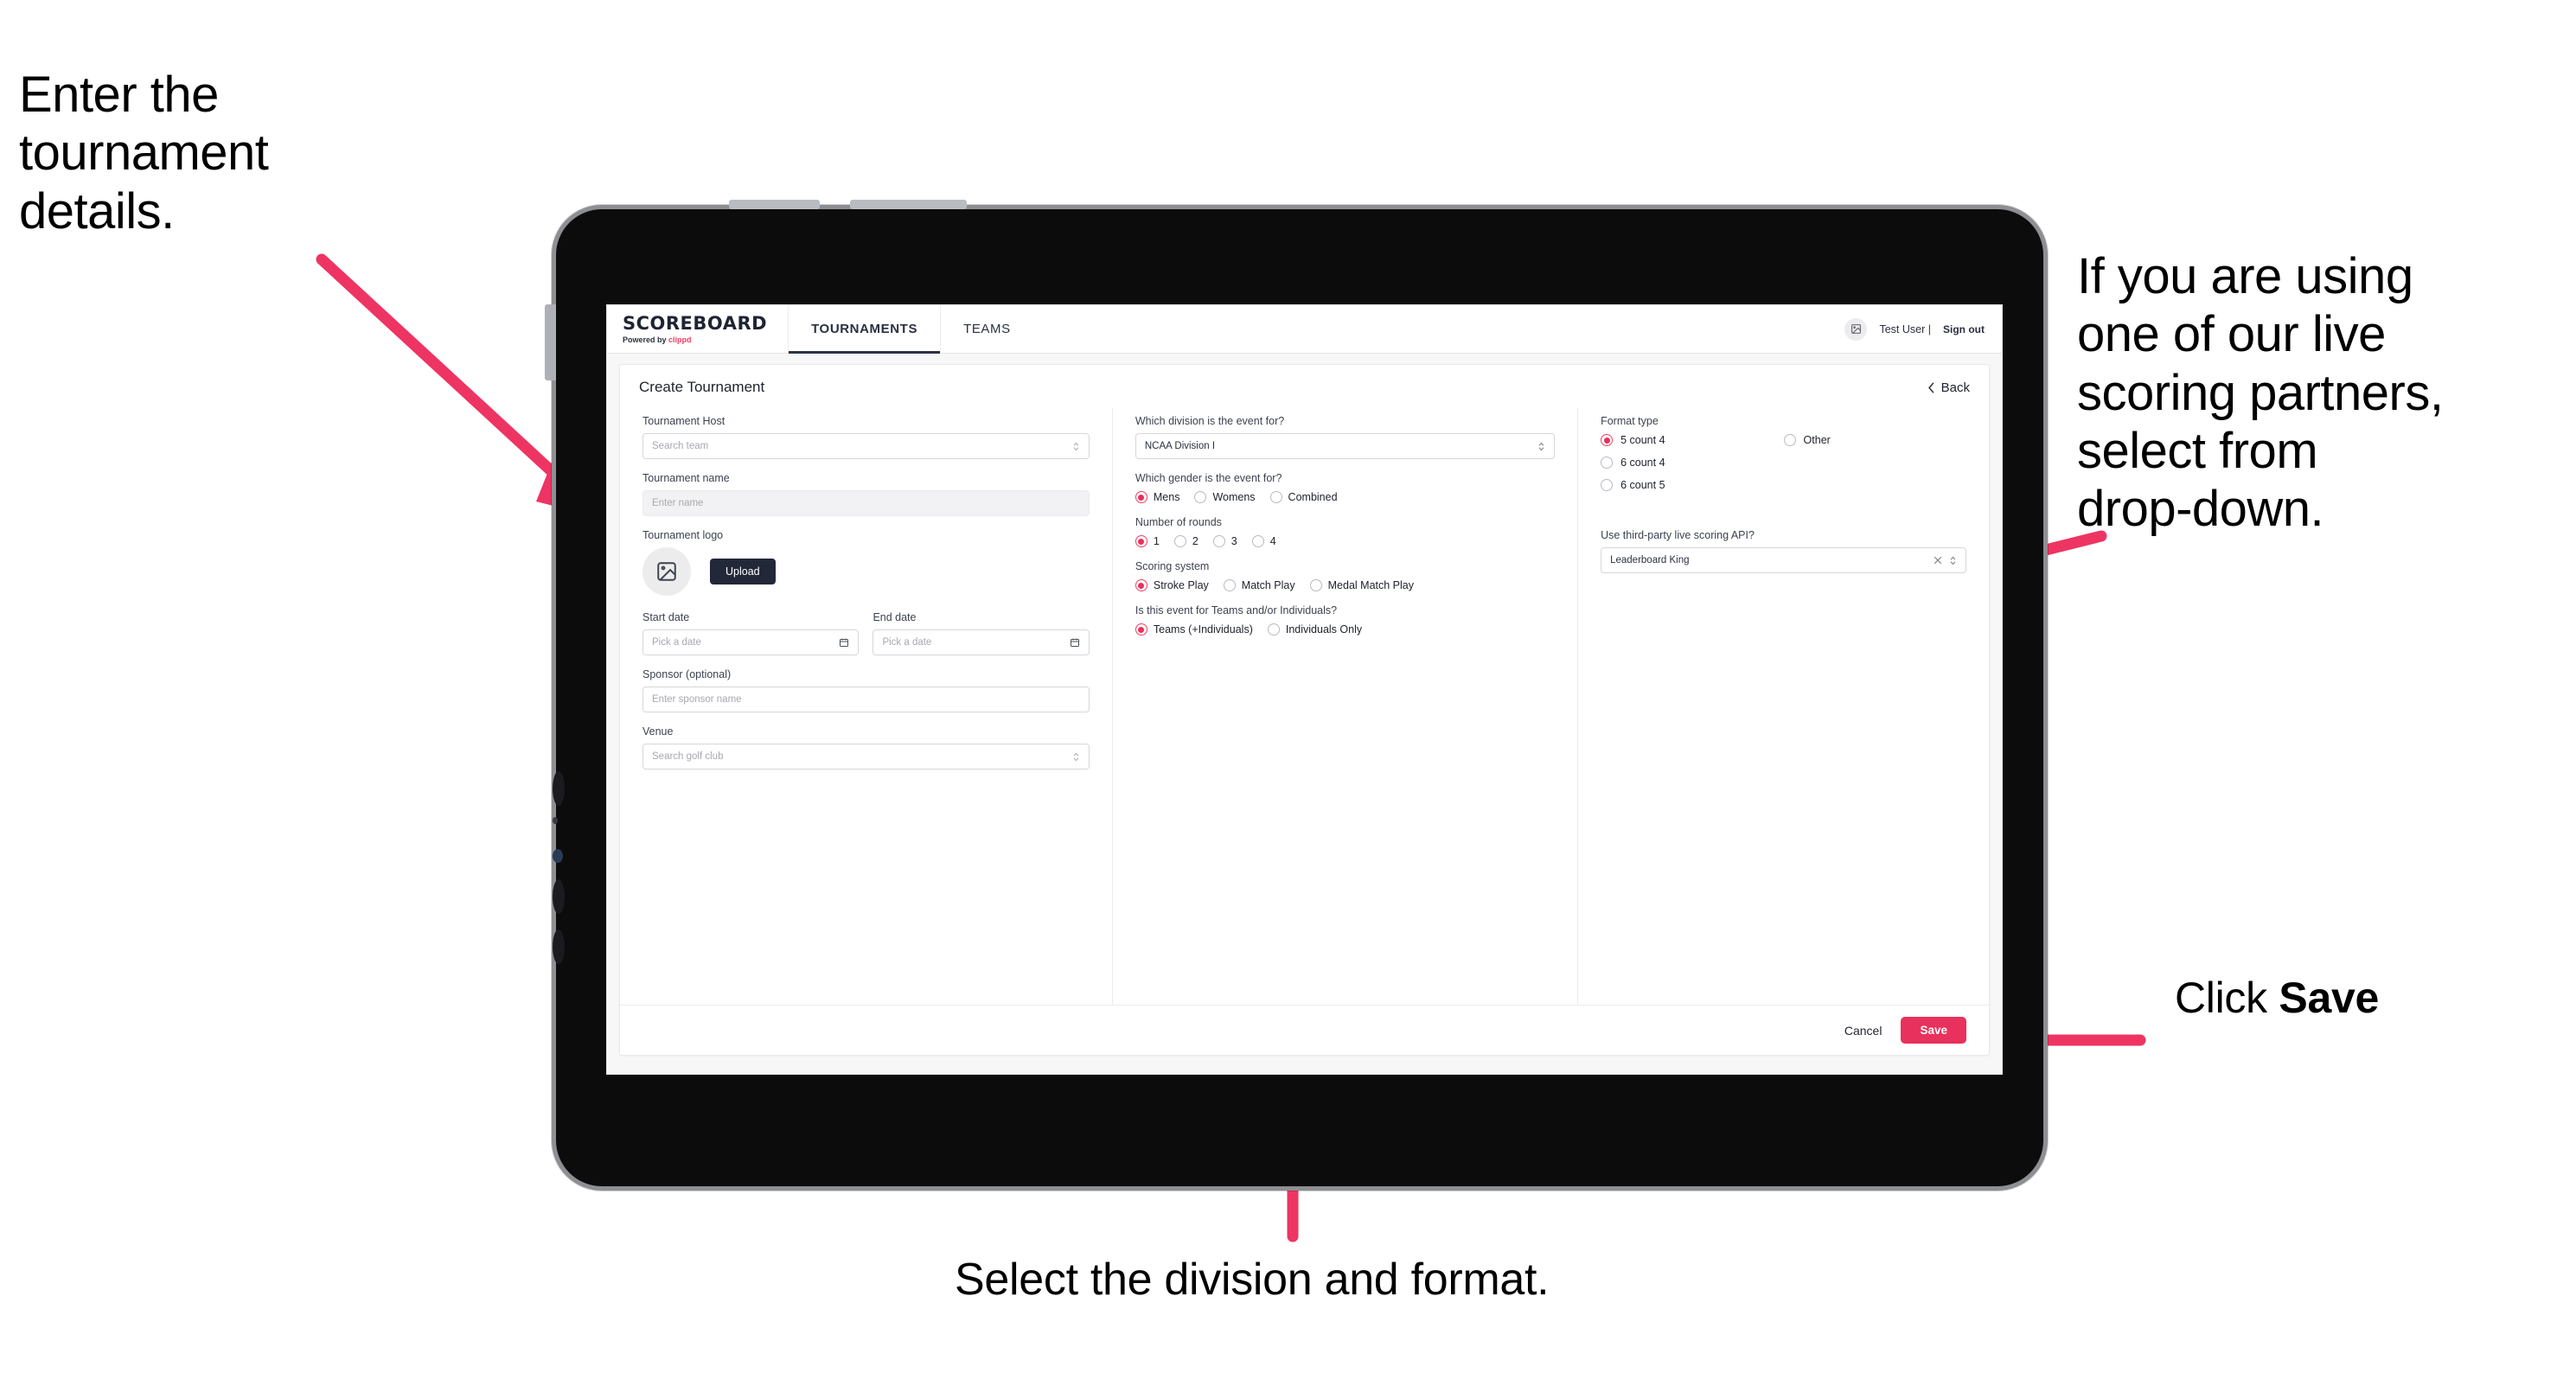  I want to click on live-scoring-api-value: Leaderboard King, so click(1650, 560).